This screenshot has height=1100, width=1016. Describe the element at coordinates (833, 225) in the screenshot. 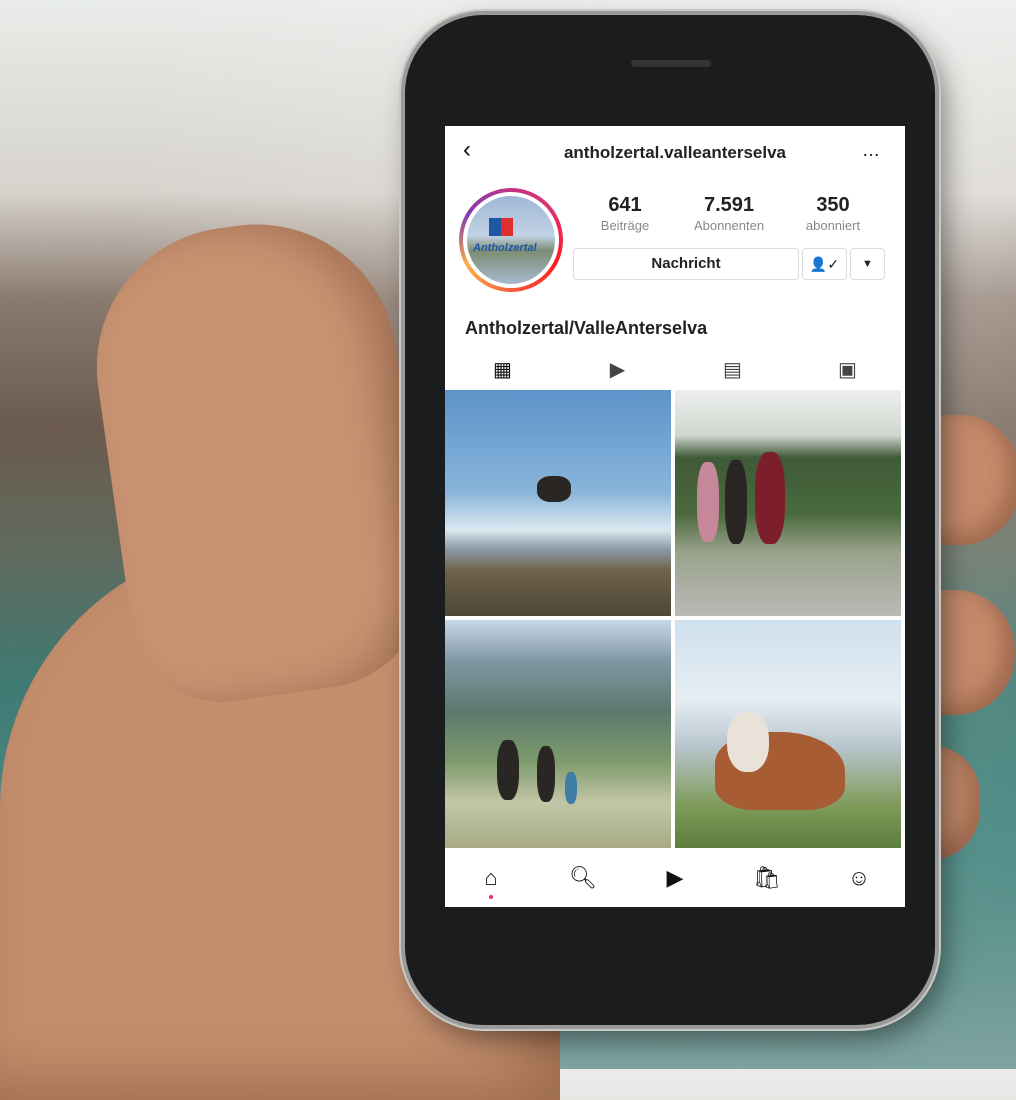

I see `stat-following-label: abonniert` at that location.